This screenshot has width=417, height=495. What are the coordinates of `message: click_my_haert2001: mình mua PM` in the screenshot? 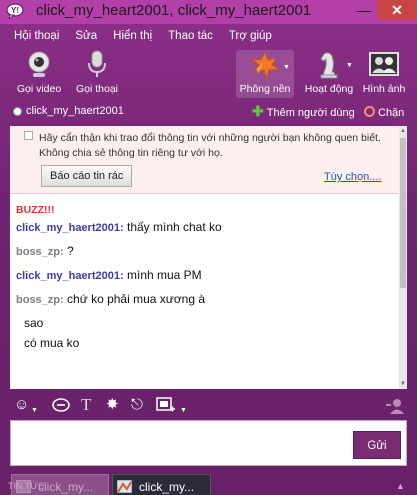 It's located at (109, 275).